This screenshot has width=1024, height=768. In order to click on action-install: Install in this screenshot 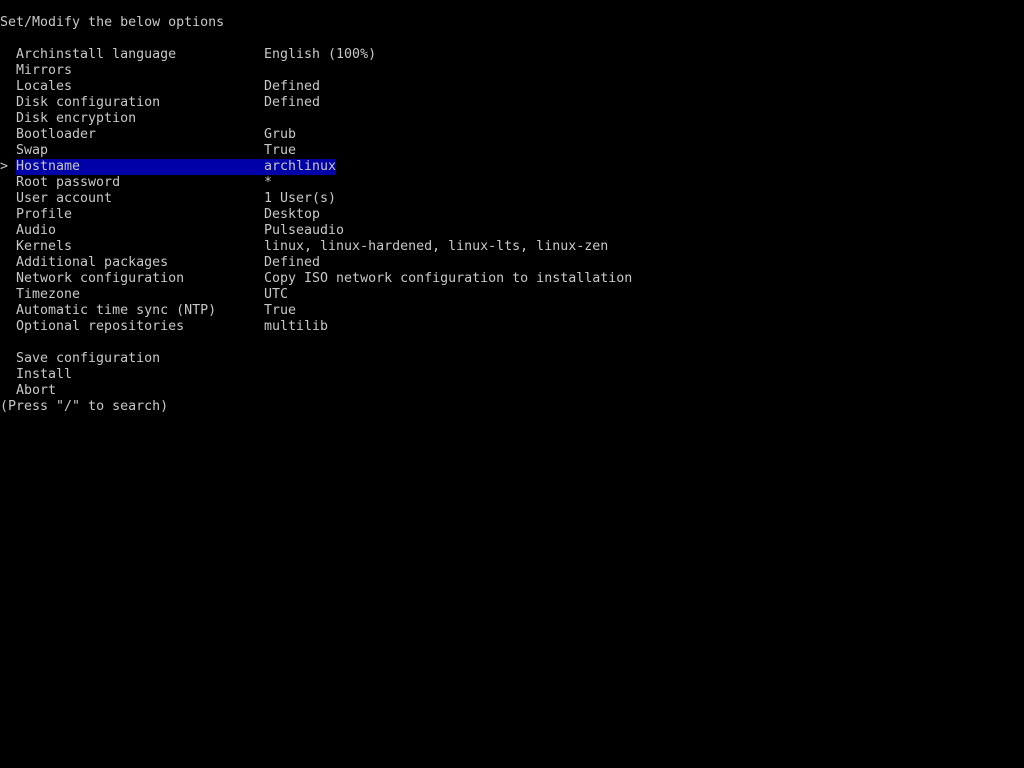, I will do `click(512, 375)`.